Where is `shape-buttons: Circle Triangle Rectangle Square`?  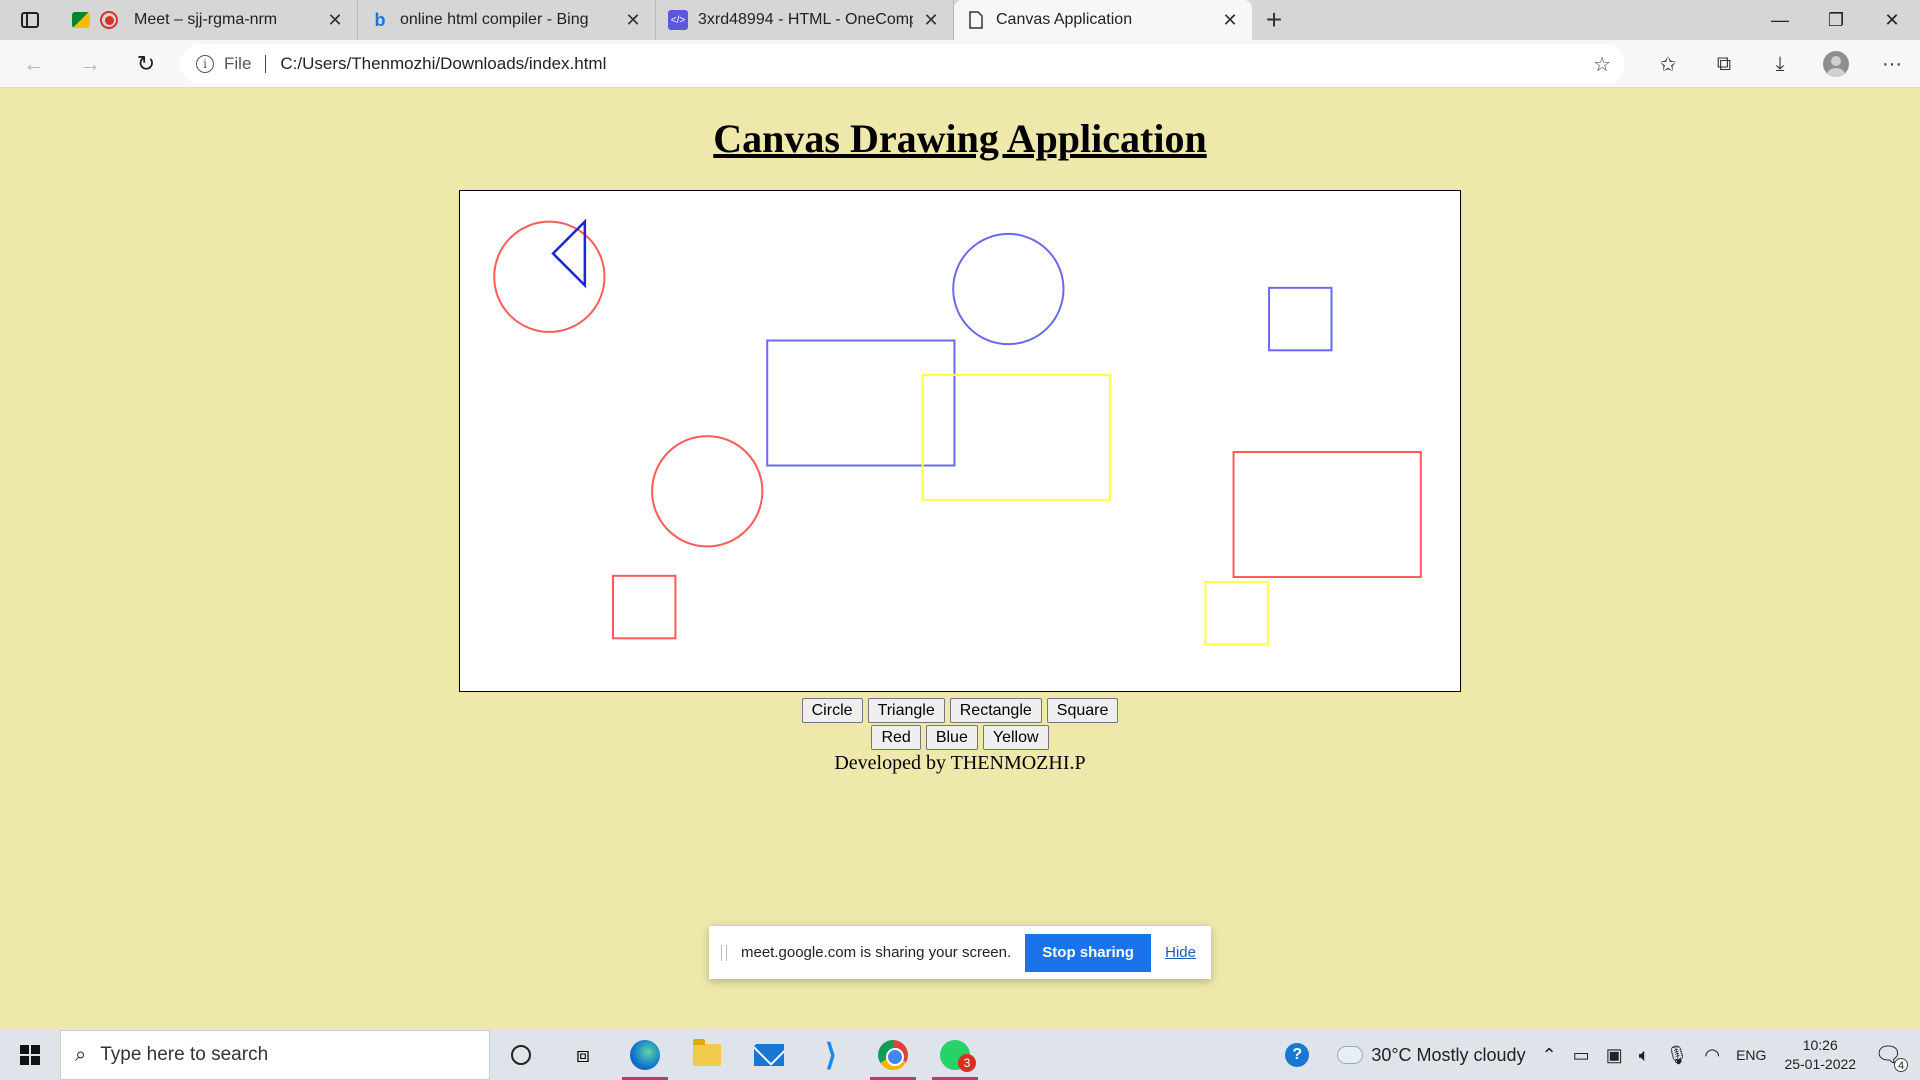
shape-buttons: Circle Triangle Rectangle Square is located at coordinates (960, 710).